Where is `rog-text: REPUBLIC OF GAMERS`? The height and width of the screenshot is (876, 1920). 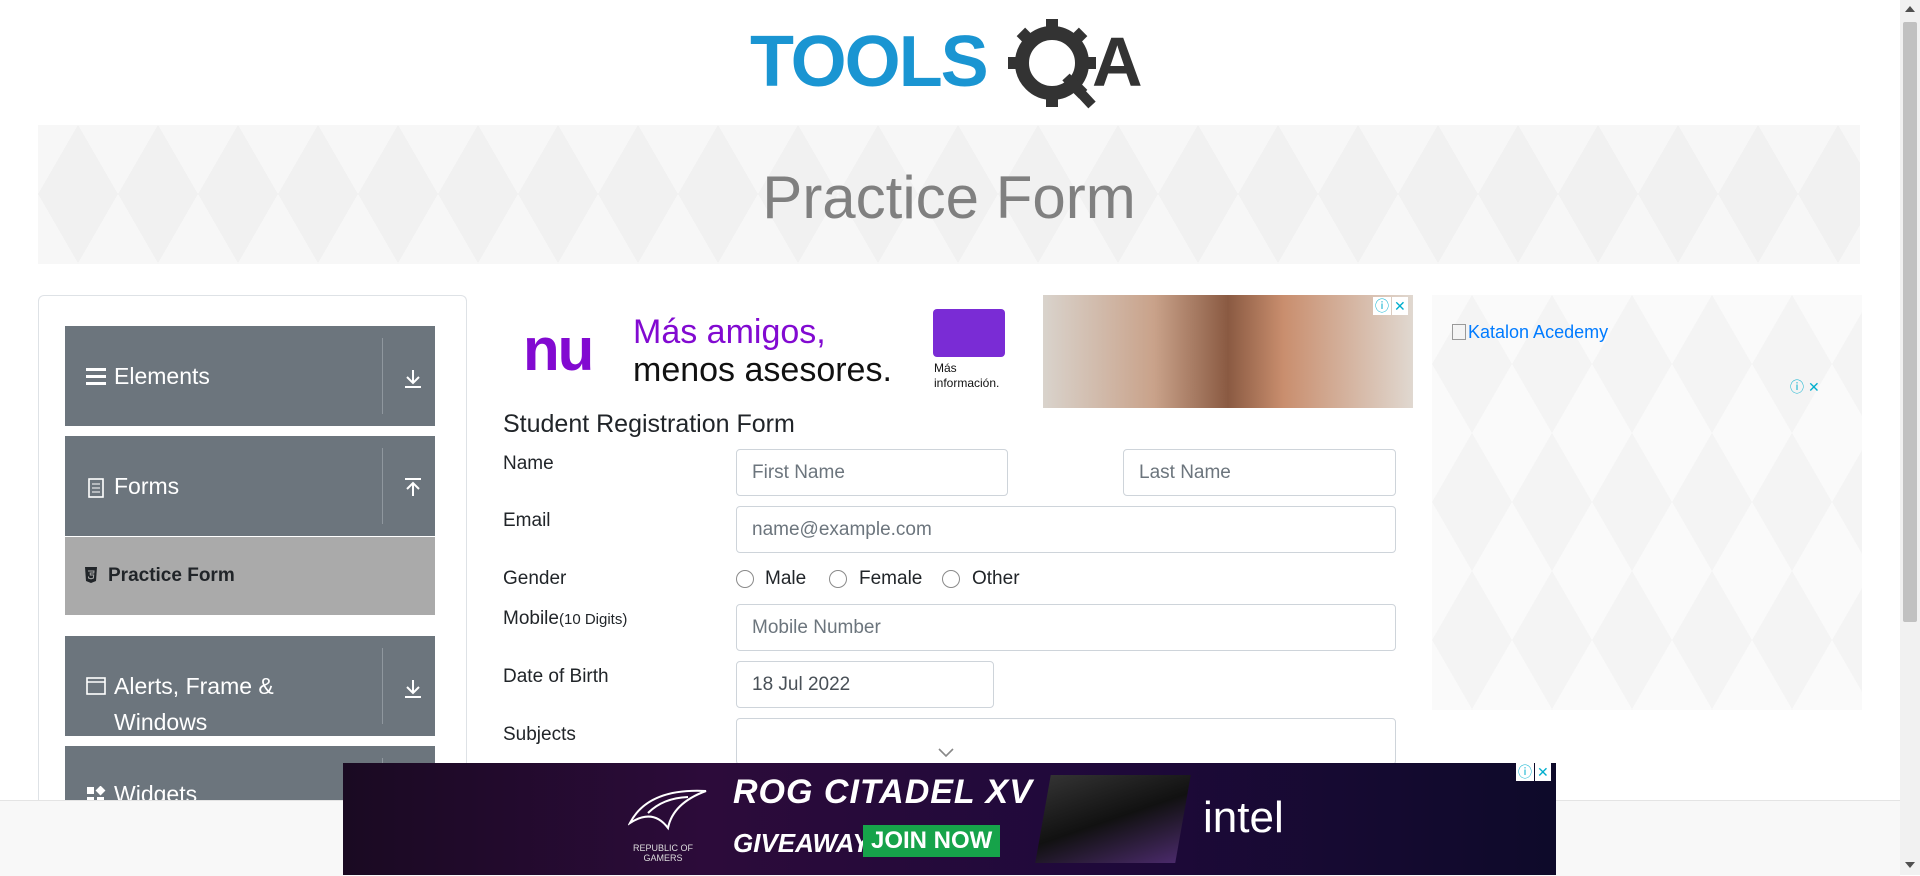 rog-text: REPUBLIC OF GAMERS is located at coordinates (663, 853).